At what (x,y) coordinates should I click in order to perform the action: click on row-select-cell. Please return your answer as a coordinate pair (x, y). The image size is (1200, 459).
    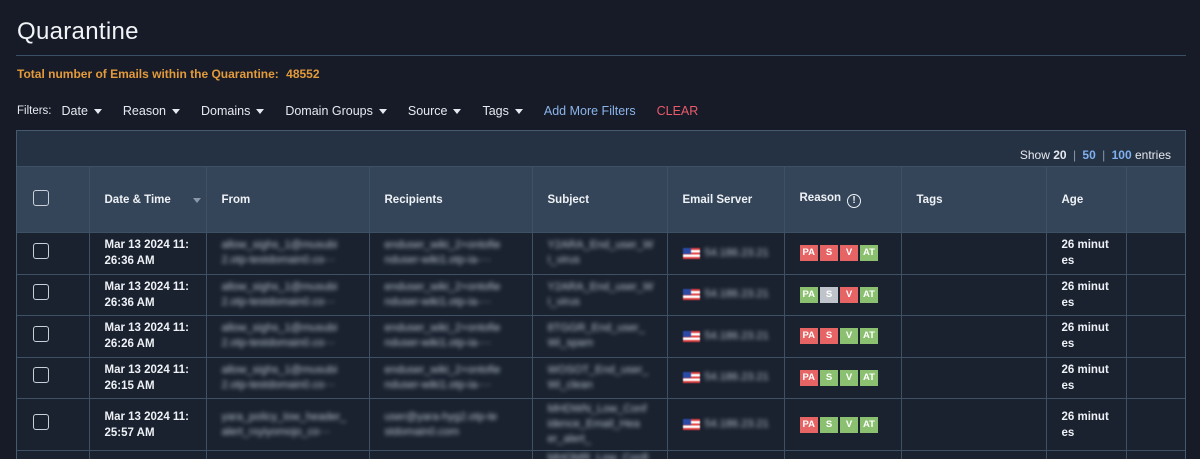
    Looking at the image, I should click on (53, 378).